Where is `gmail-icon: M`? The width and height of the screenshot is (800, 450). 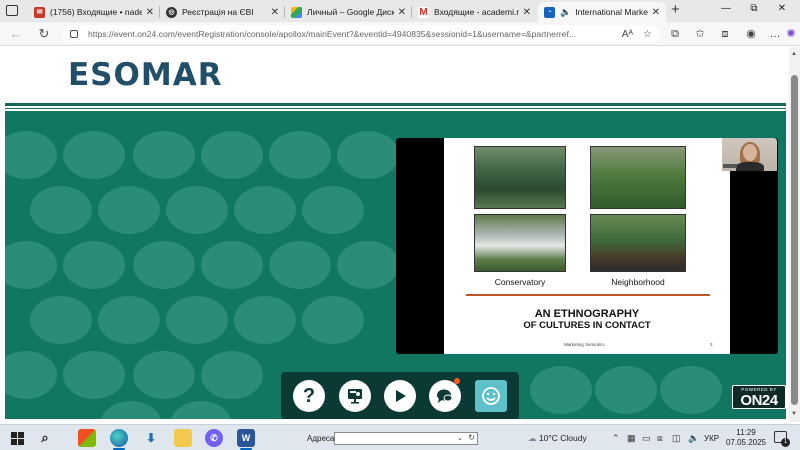
gmail-icon: M is located at coordinates (423, 12).